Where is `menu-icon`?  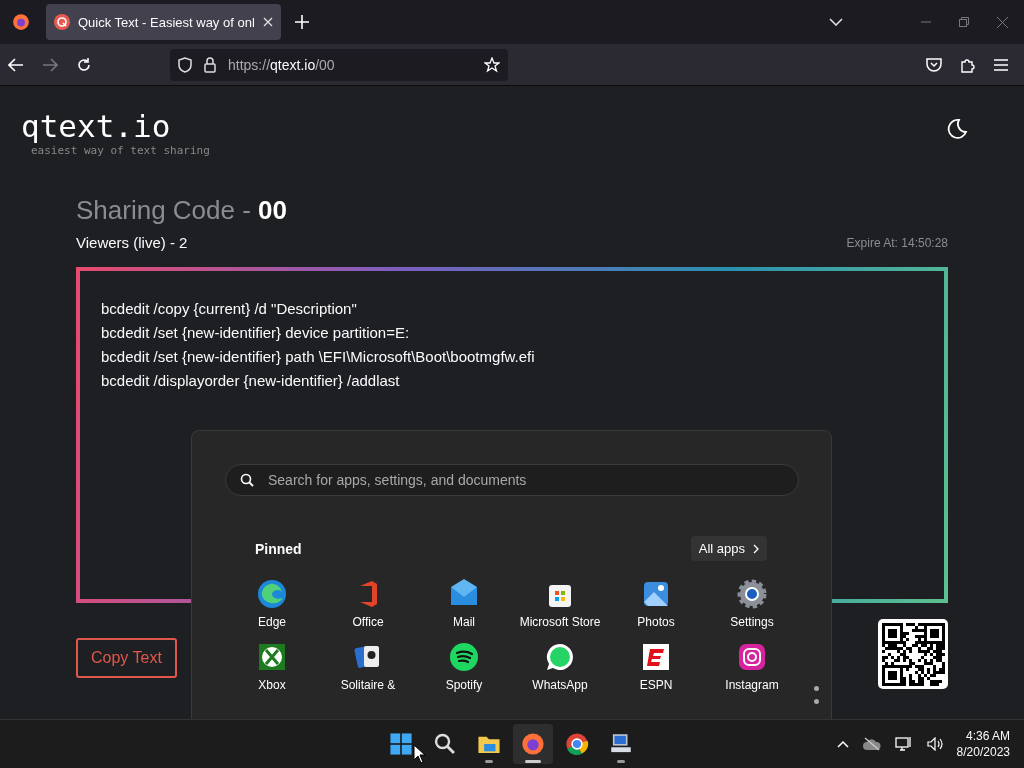 menu-icon is located at coordinates (1001, 64).